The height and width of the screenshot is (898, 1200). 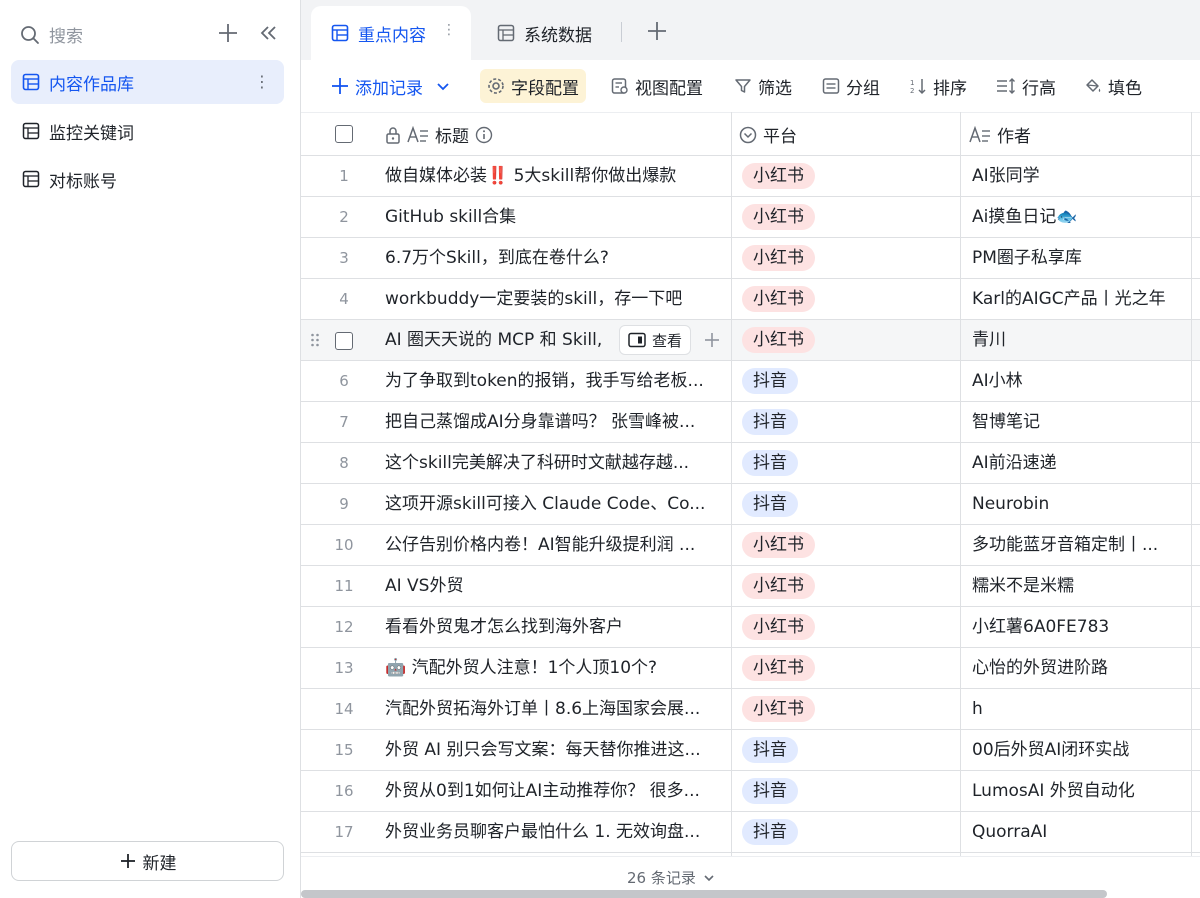 I want to click on cell-author: AI张同学, so click(x=1077, y=176).